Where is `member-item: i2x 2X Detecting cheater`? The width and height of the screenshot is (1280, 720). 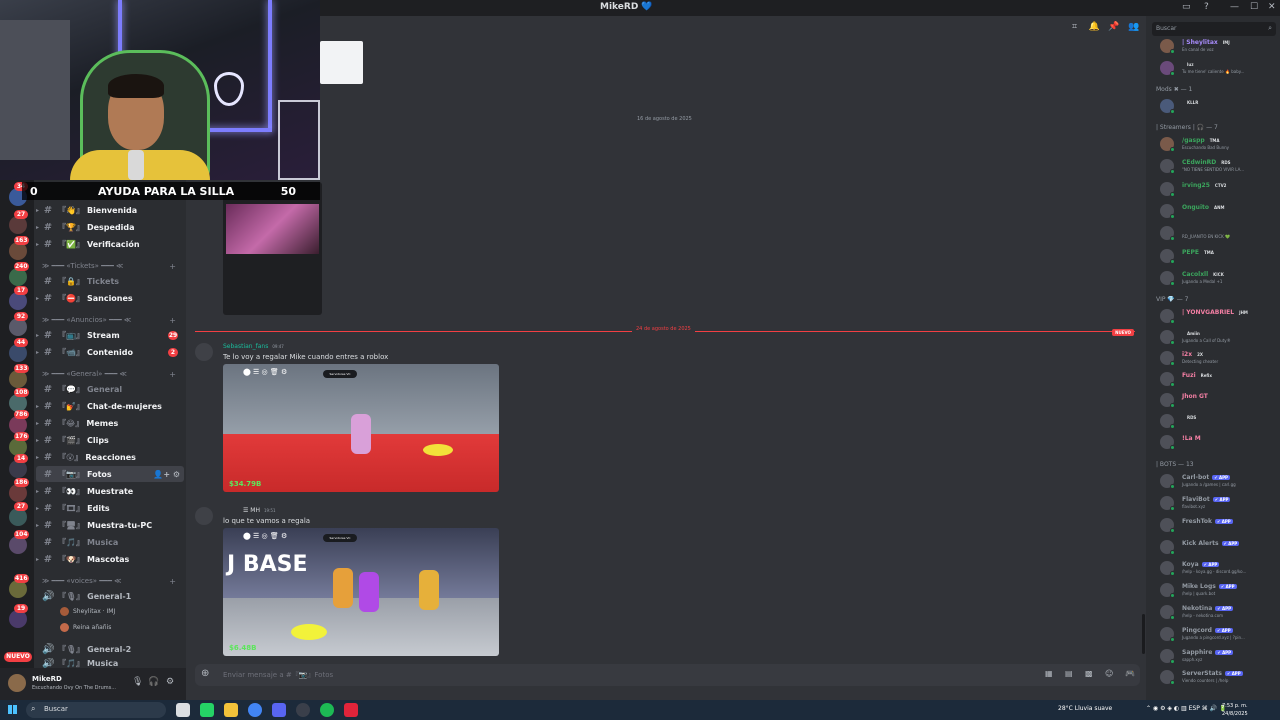 member-item: i2x 2X Detecting cheater is located at coordinates (1217, 358).